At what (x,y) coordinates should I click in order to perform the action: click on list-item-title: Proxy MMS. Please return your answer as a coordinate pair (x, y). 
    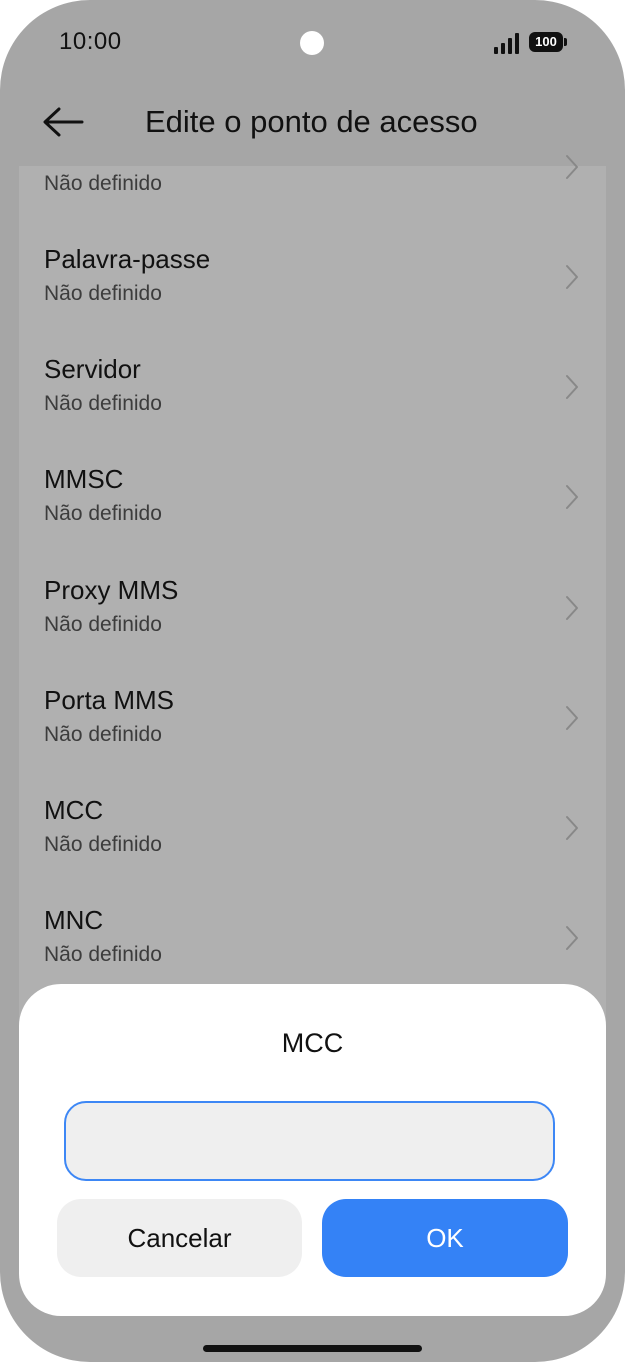
    Looking at the image, I should click on (111, 590).